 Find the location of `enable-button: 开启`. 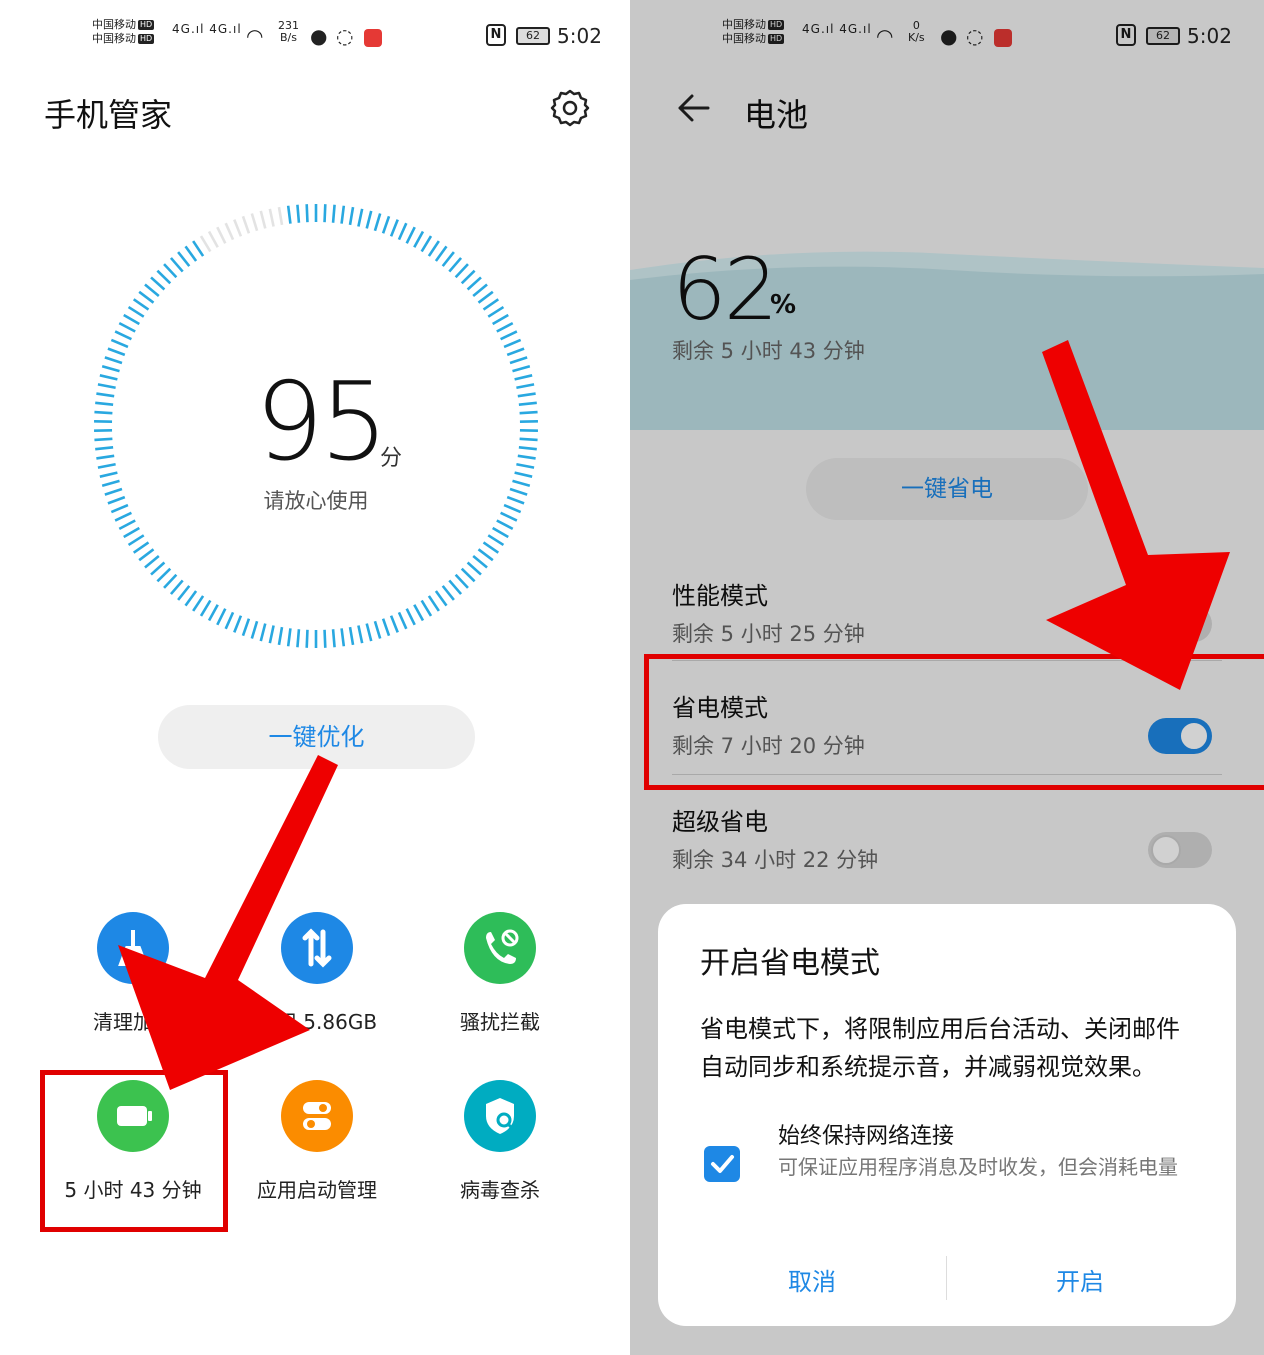

enable-button: 开启 is located at coordinates (1080, 1279).